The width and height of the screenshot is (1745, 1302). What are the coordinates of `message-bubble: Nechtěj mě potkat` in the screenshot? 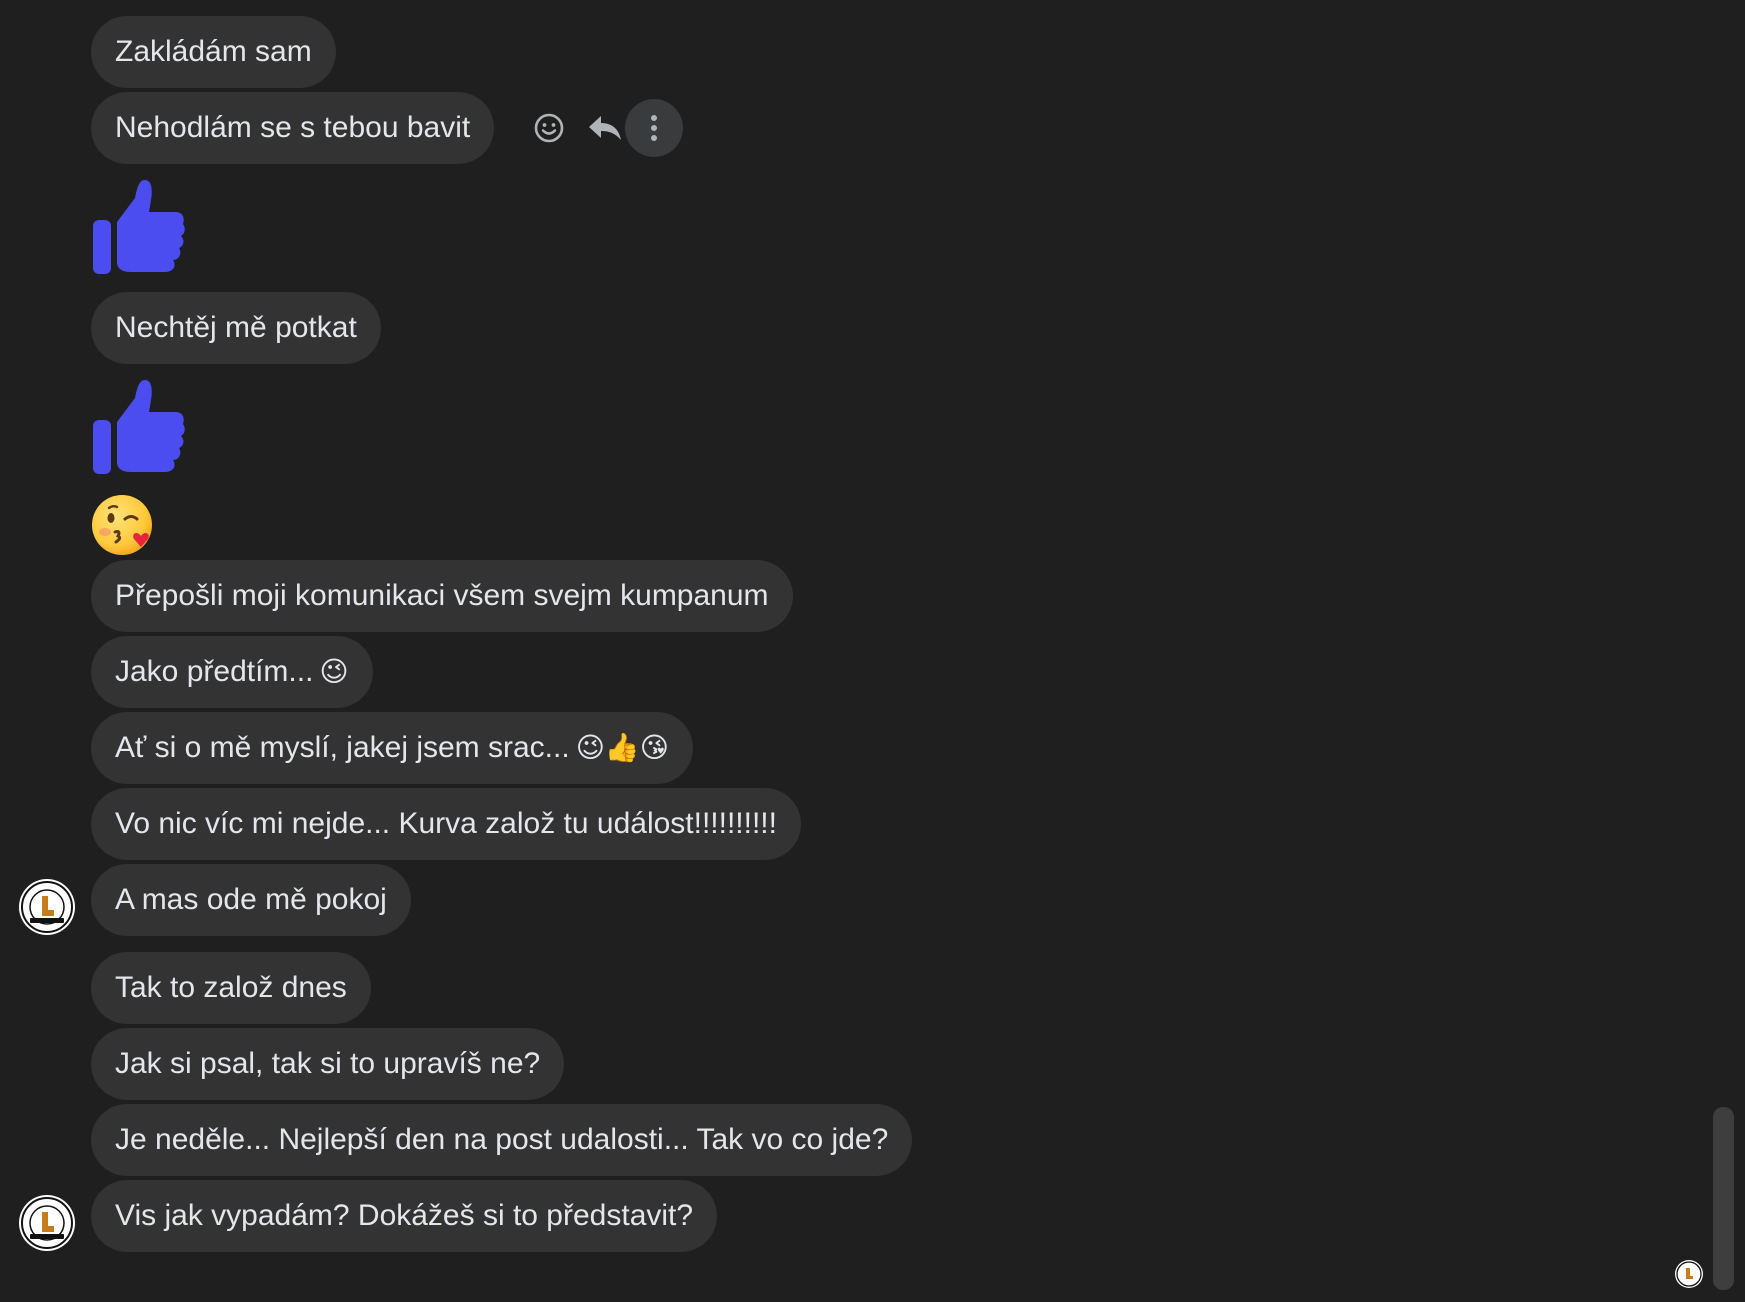 It's located at (236, 328).